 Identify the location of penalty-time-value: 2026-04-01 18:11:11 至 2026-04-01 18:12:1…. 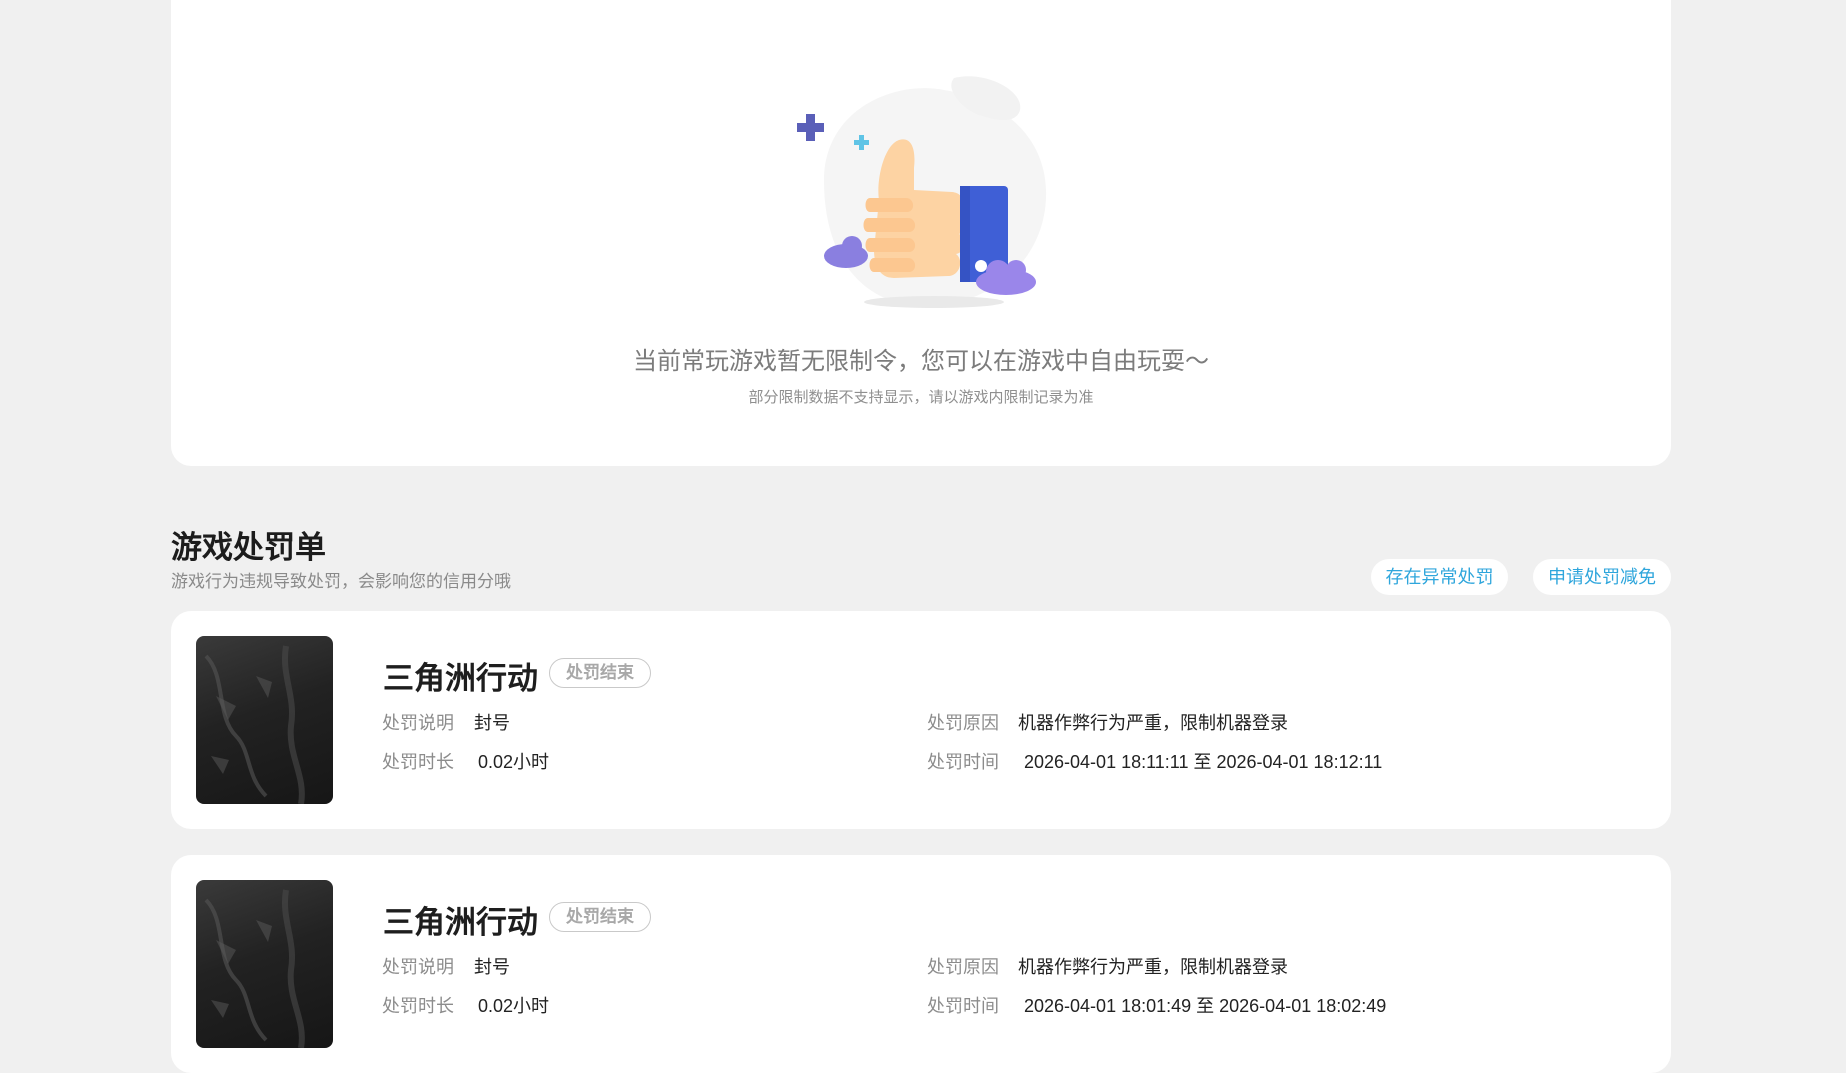
(1203, 762).